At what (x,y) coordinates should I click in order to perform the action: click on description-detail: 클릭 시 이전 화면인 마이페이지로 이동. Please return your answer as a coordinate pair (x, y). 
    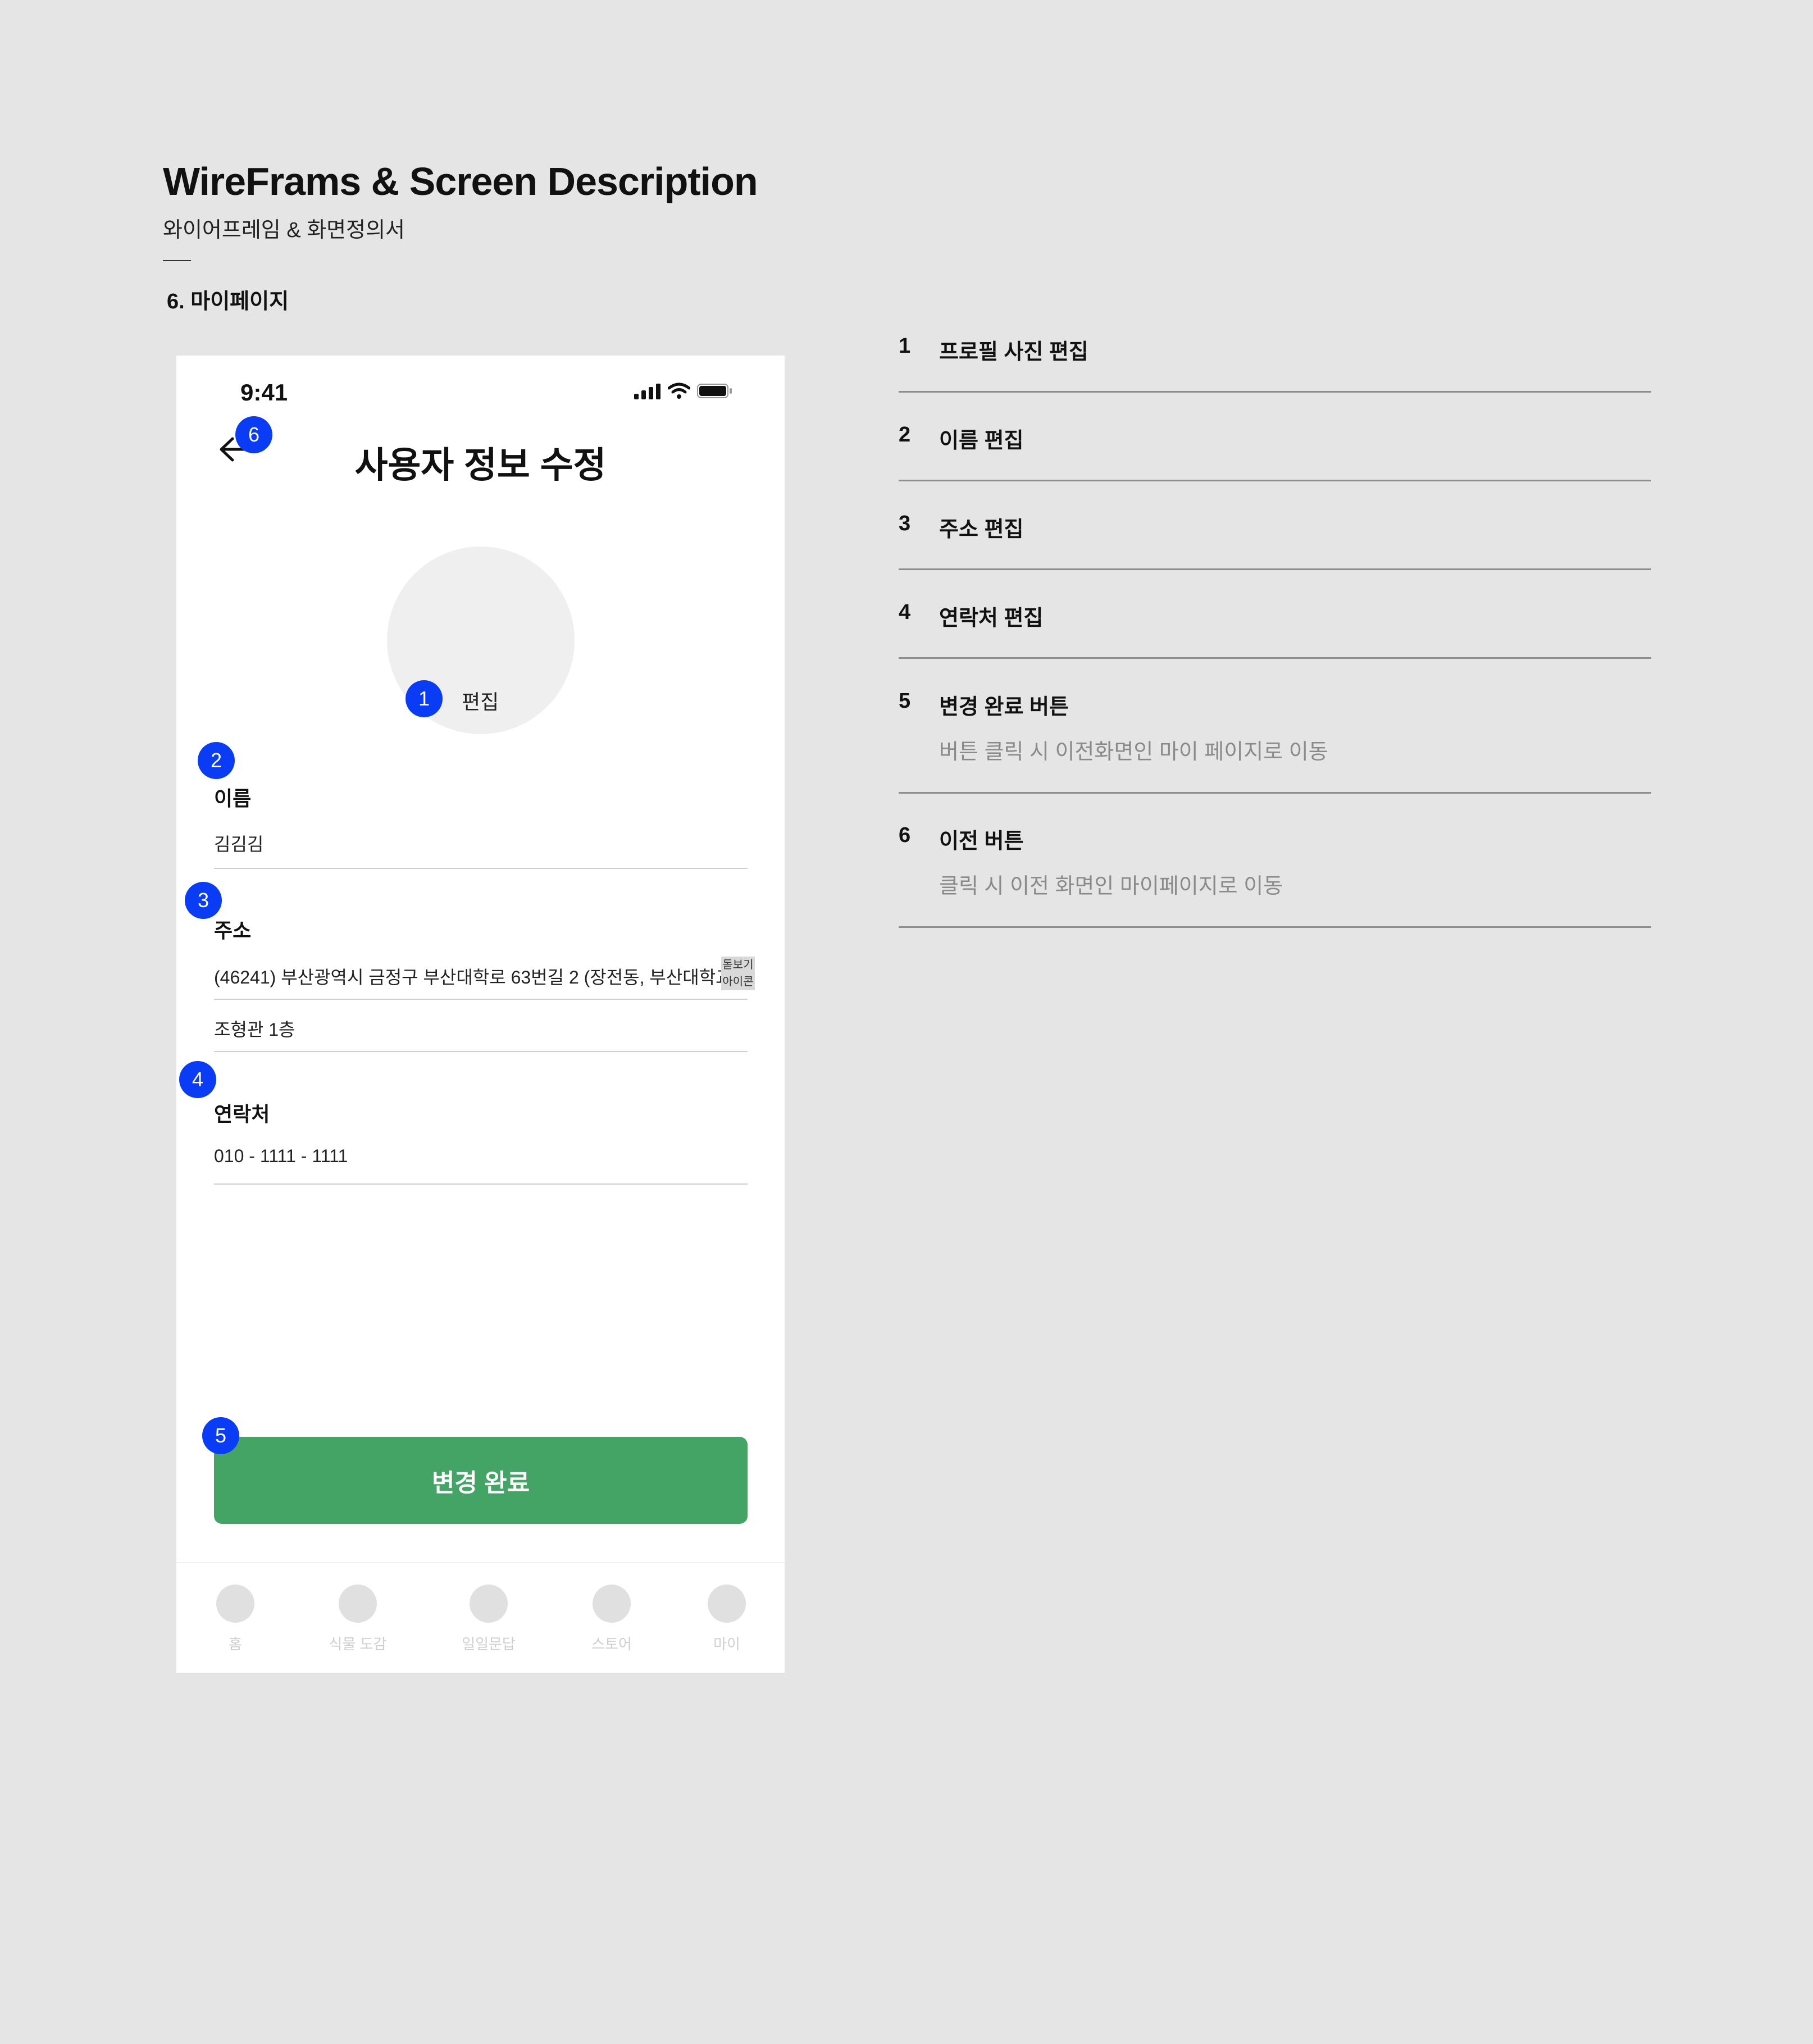
    Looking at the image, I should click on (1111, 886).